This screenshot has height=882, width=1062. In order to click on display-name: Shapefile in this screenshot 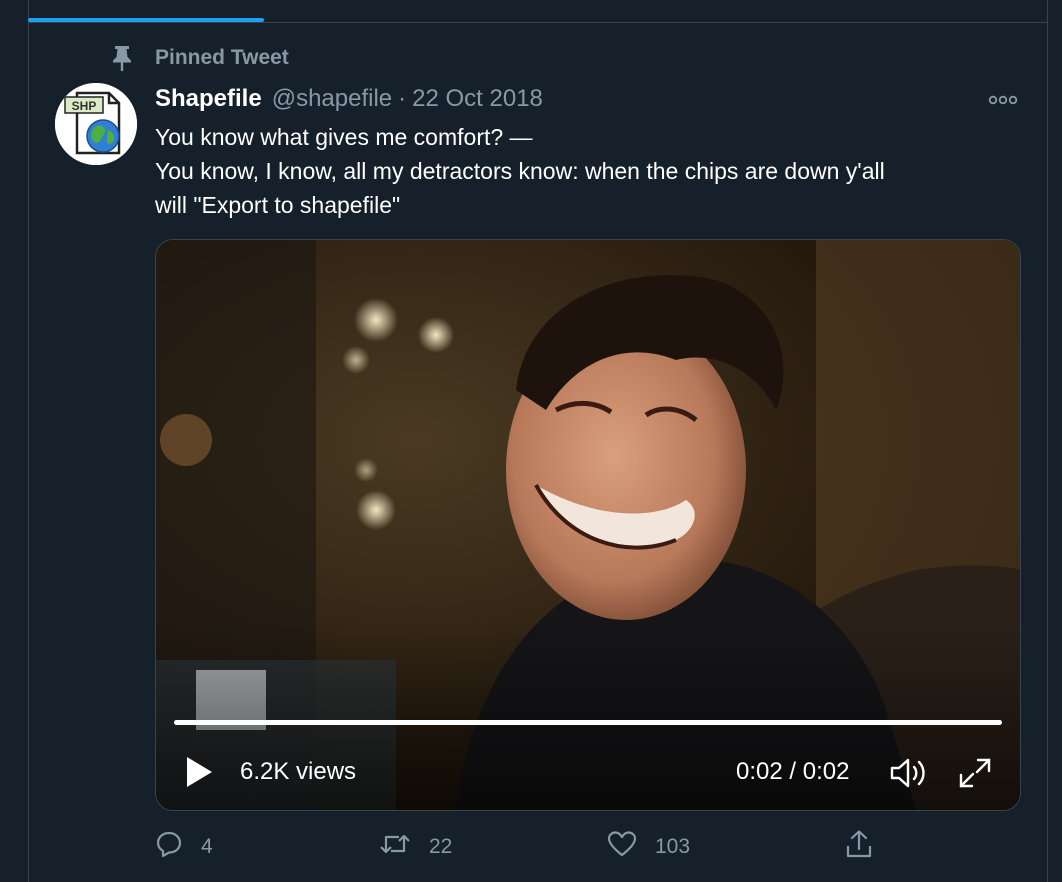, I will do `click(208, 99)`.